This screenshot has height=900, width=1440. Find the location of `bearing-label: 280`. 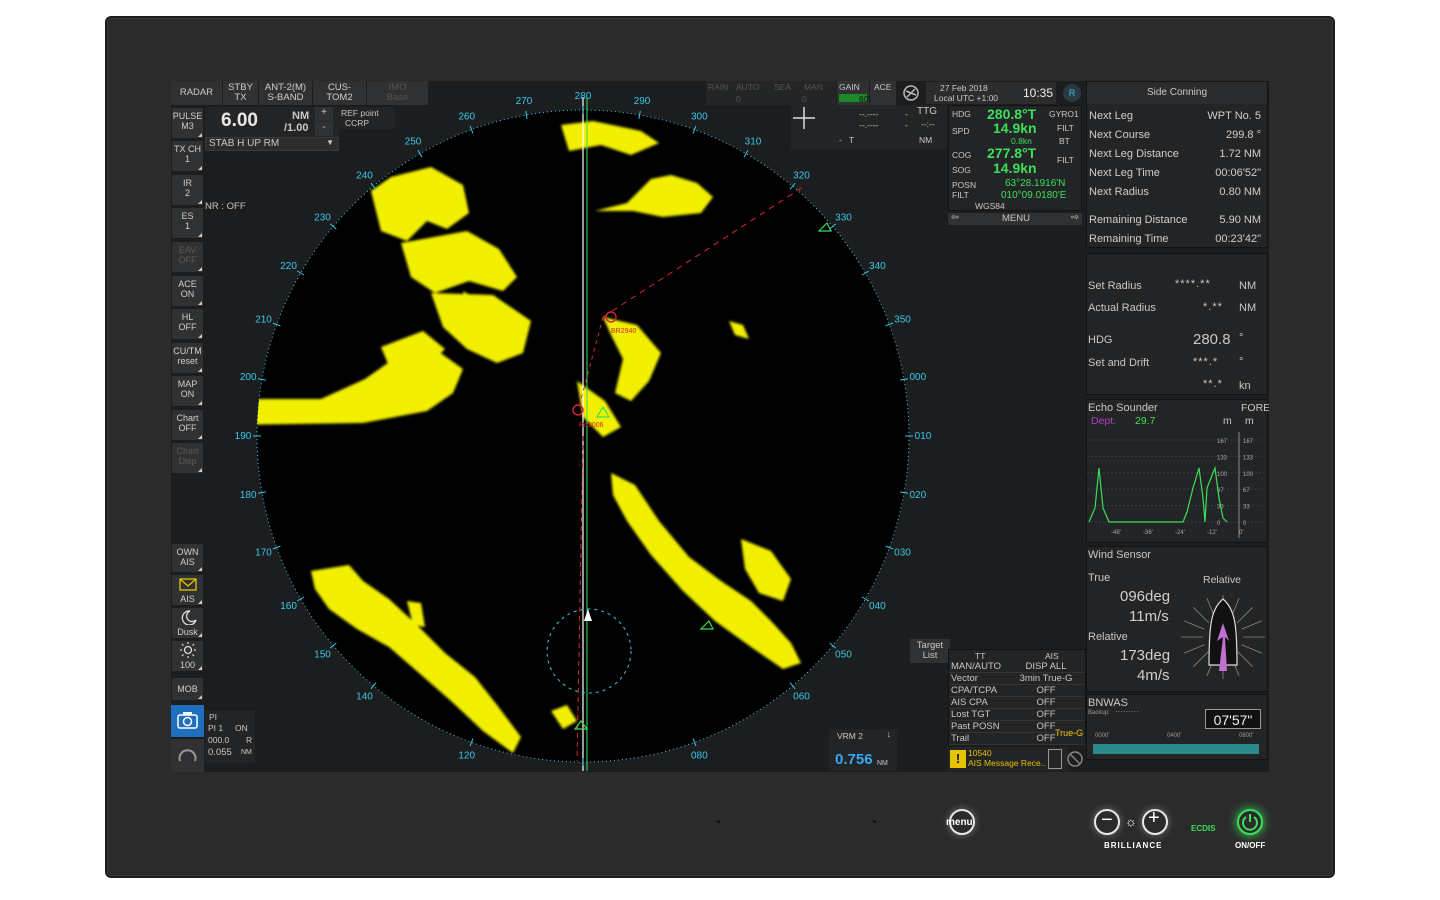

bearing-label: 280 is located at coordinates (583, 96).